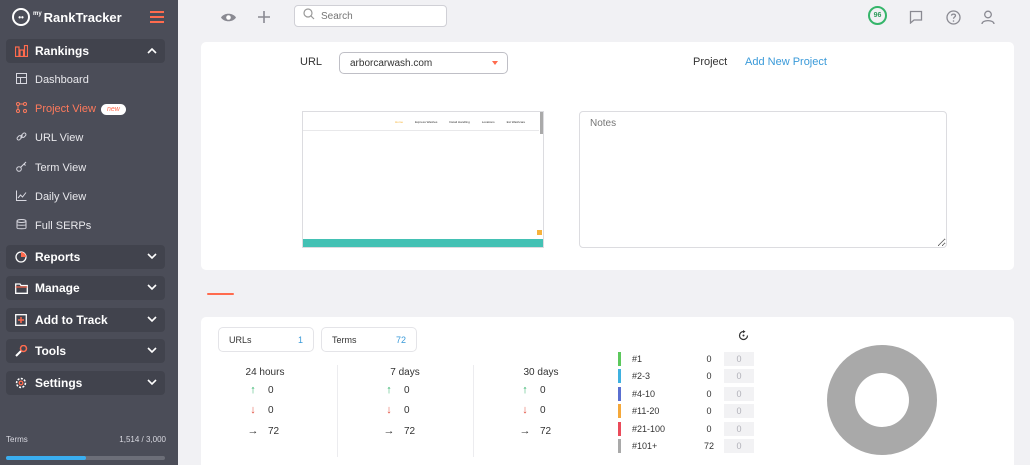 The image size is (1030, 465). Describe the element at coordinates (85, 257) in the screenshot. I see `nav-group-reports: Reports` at that location.